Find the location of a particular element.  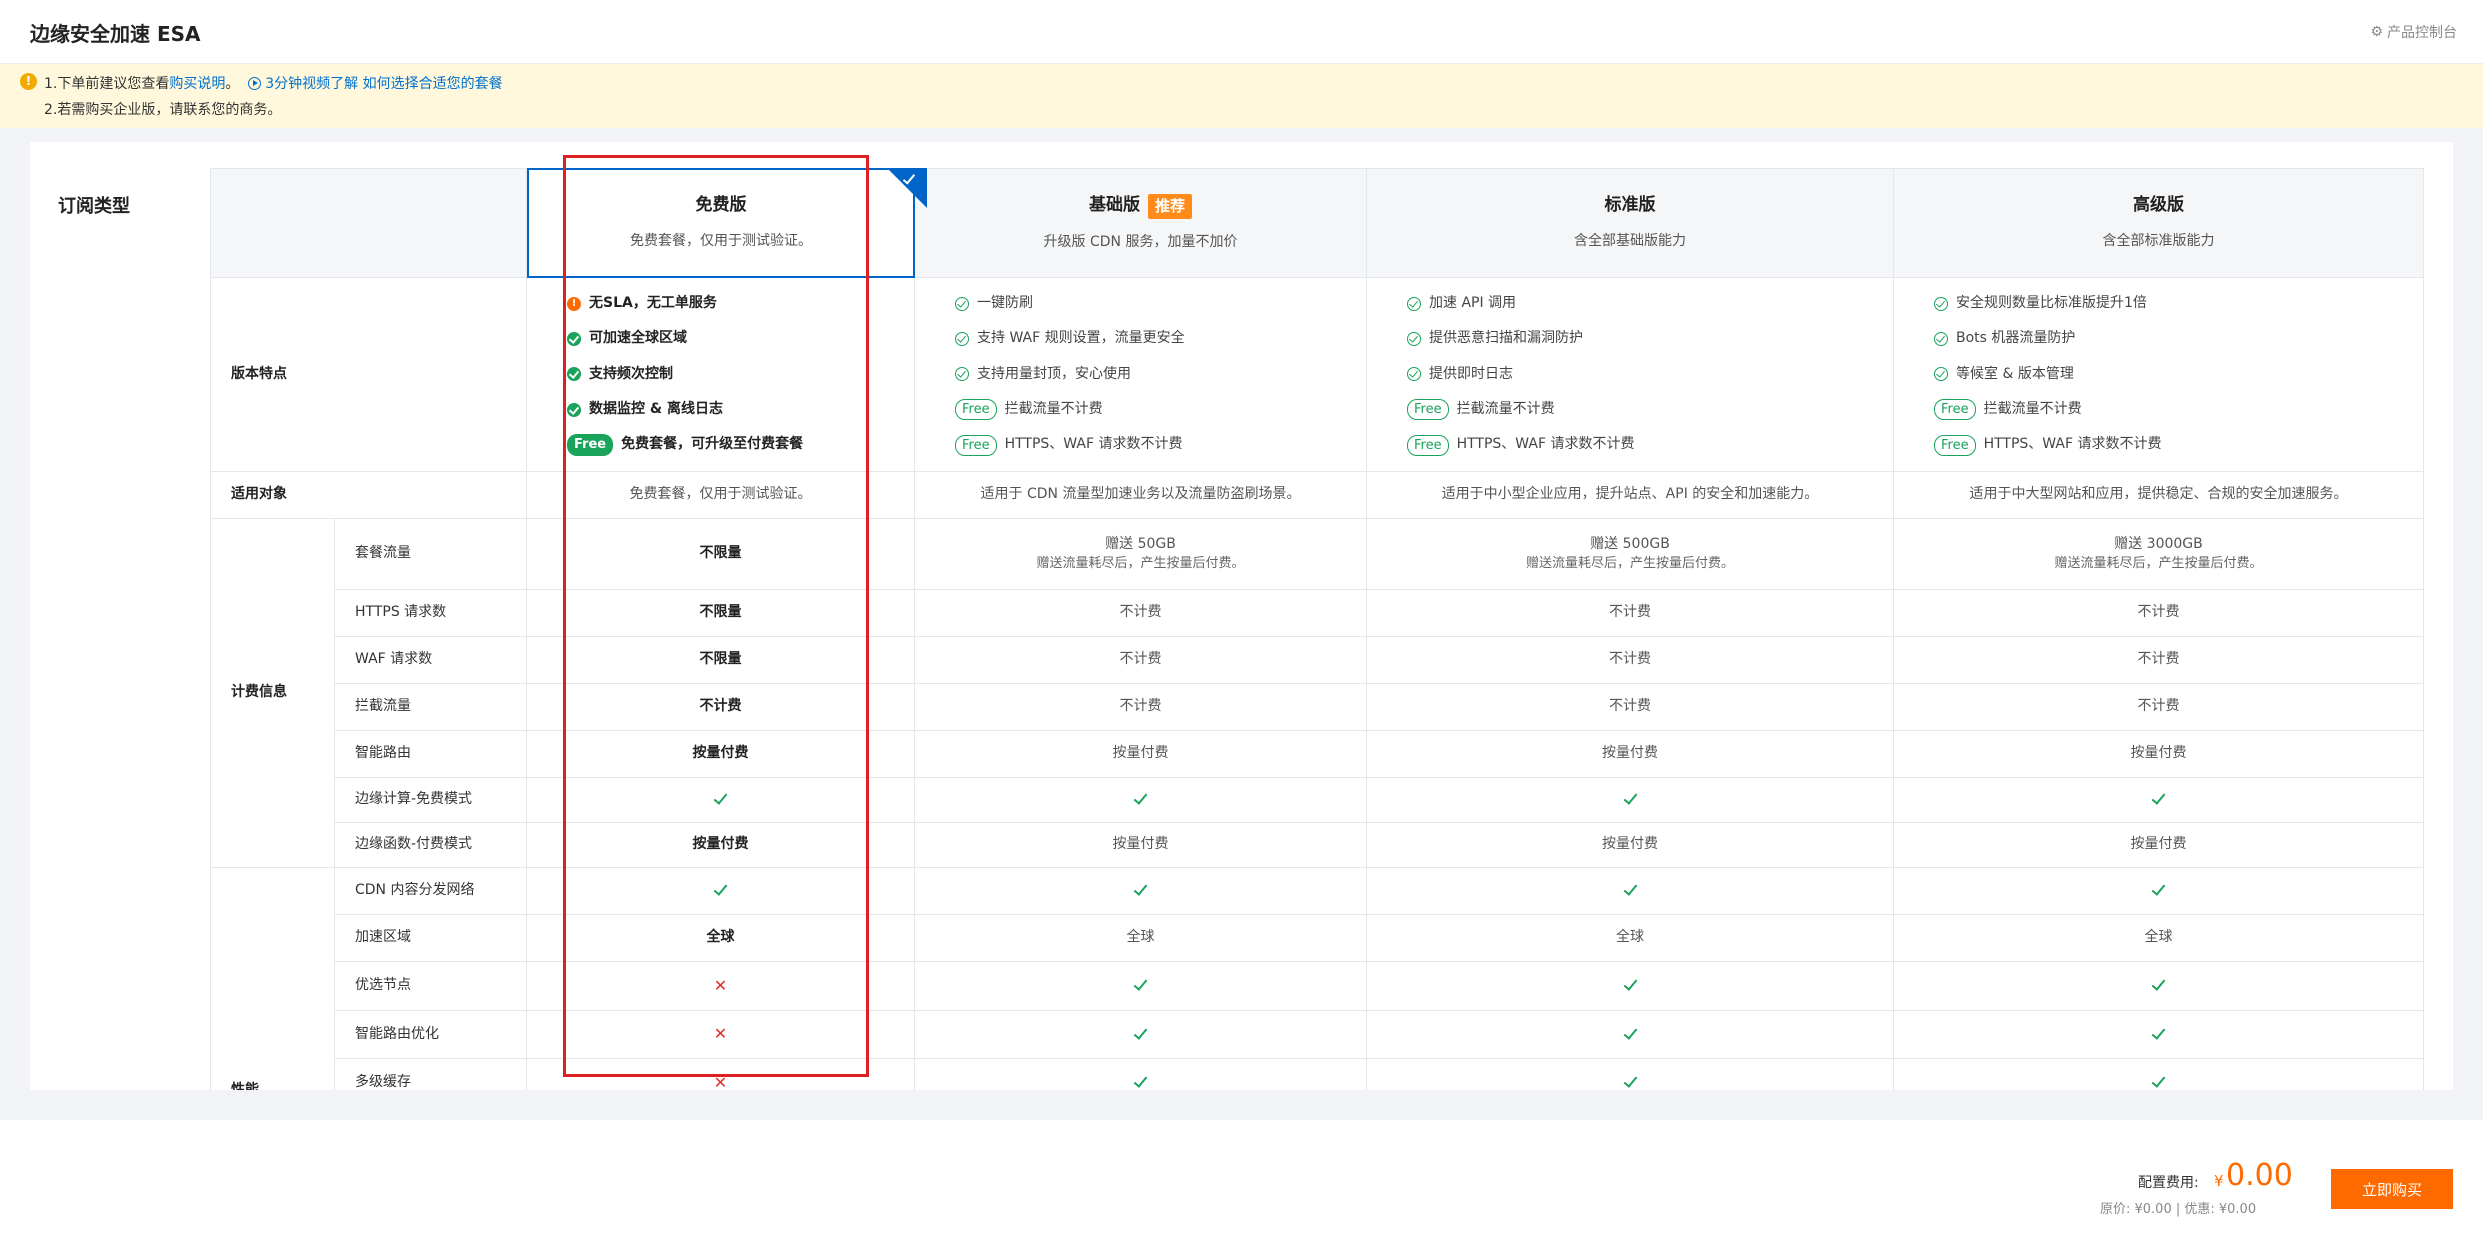

video-link: 3分钟视频了解 如何选择合适您的套餐 is located at coordinates (375, 84).